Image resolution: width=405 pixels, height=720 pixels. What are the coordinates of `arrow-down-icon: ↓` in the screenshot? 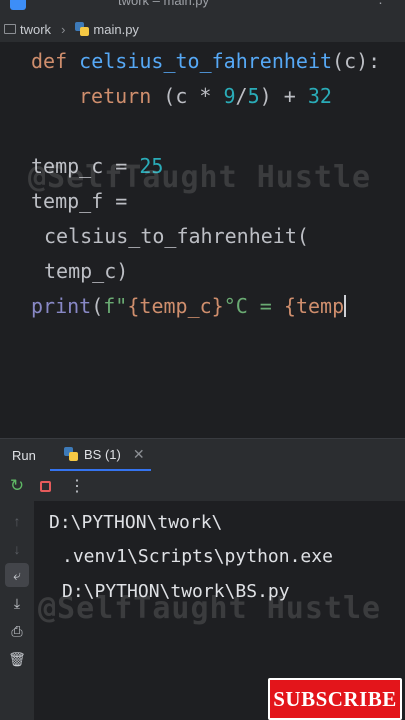 It's located at (17, 549).